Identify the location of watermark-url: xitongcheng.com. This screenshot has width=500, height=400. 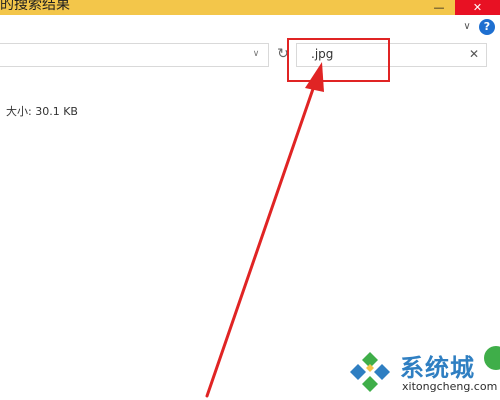
(450, 386).